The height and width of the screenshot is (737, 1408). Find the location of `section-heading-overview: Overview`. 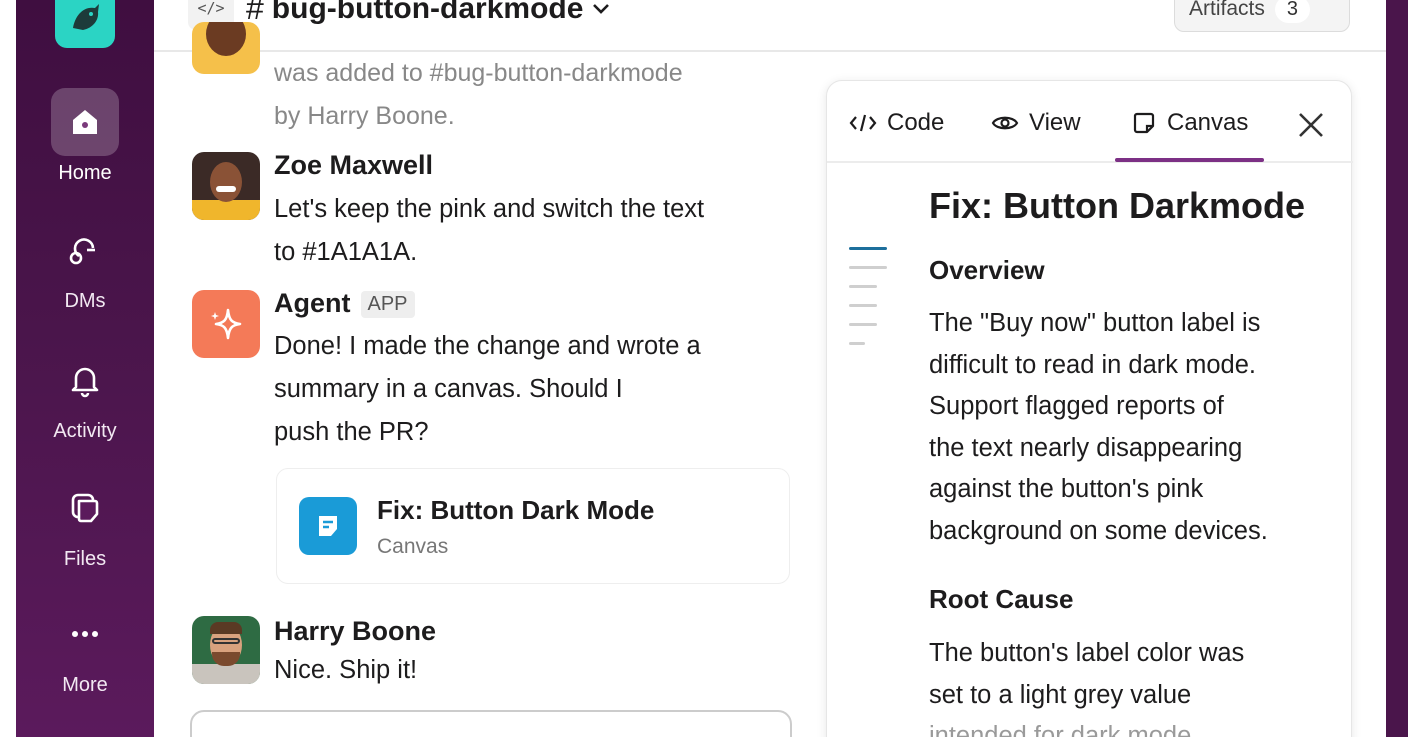

section-heading-overview: Overview is located at coordinates (987, 270).